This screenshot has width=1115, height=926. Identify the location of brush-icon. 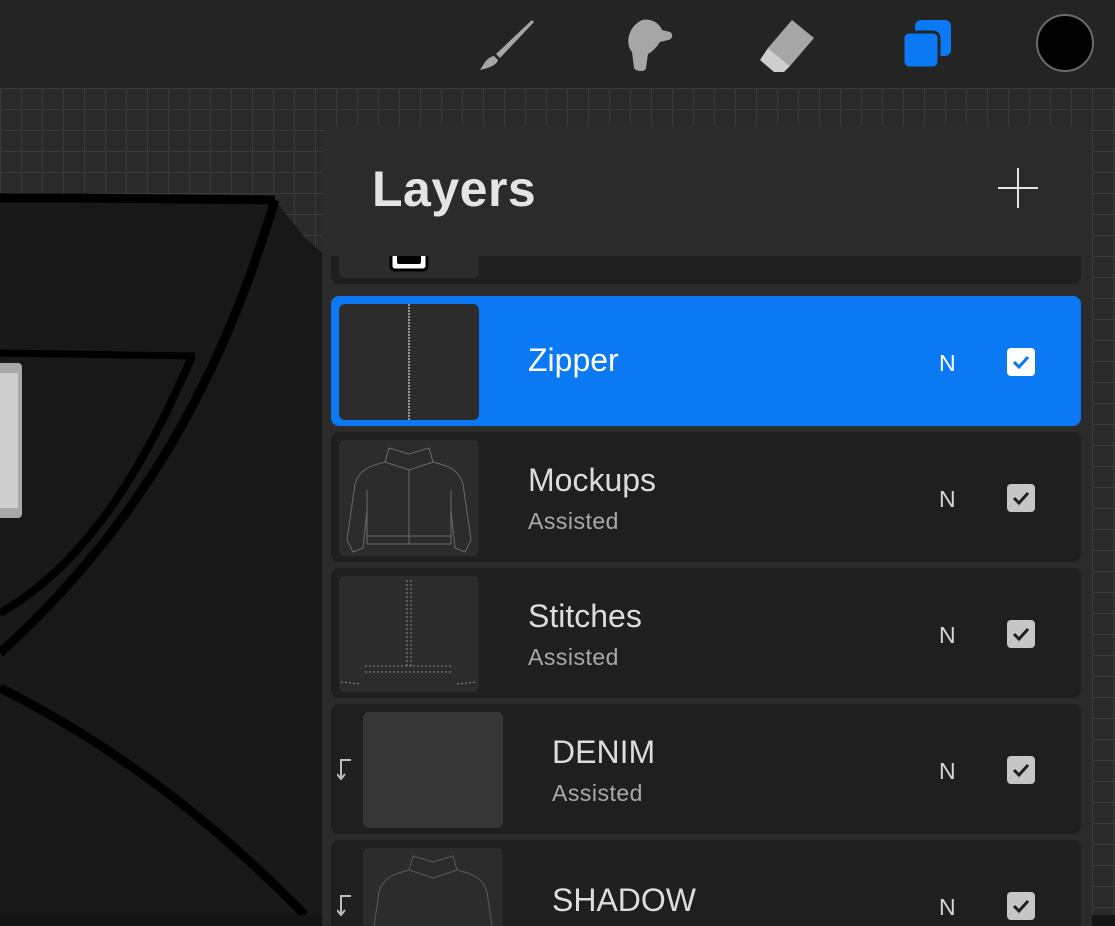
(507, 45).